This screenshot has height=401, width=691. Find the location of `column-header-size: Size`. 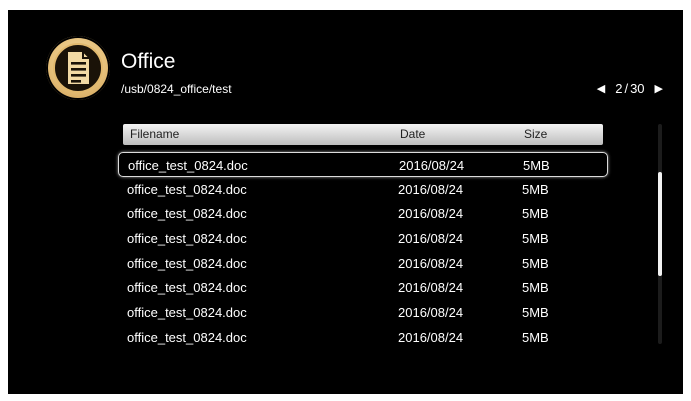

column-header-size: Size is located at coordinates (535, 134).